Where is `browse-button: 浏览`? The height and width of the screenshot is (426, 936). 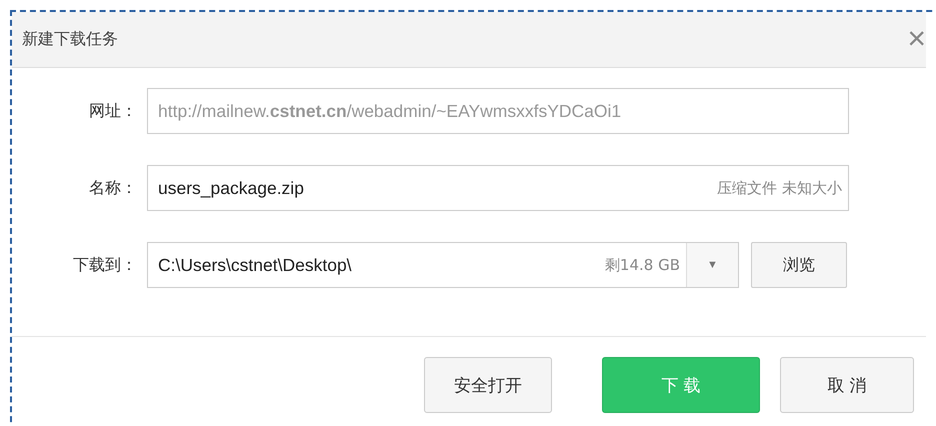 browse-button: 浏览 is located at coordinates (799, 265).